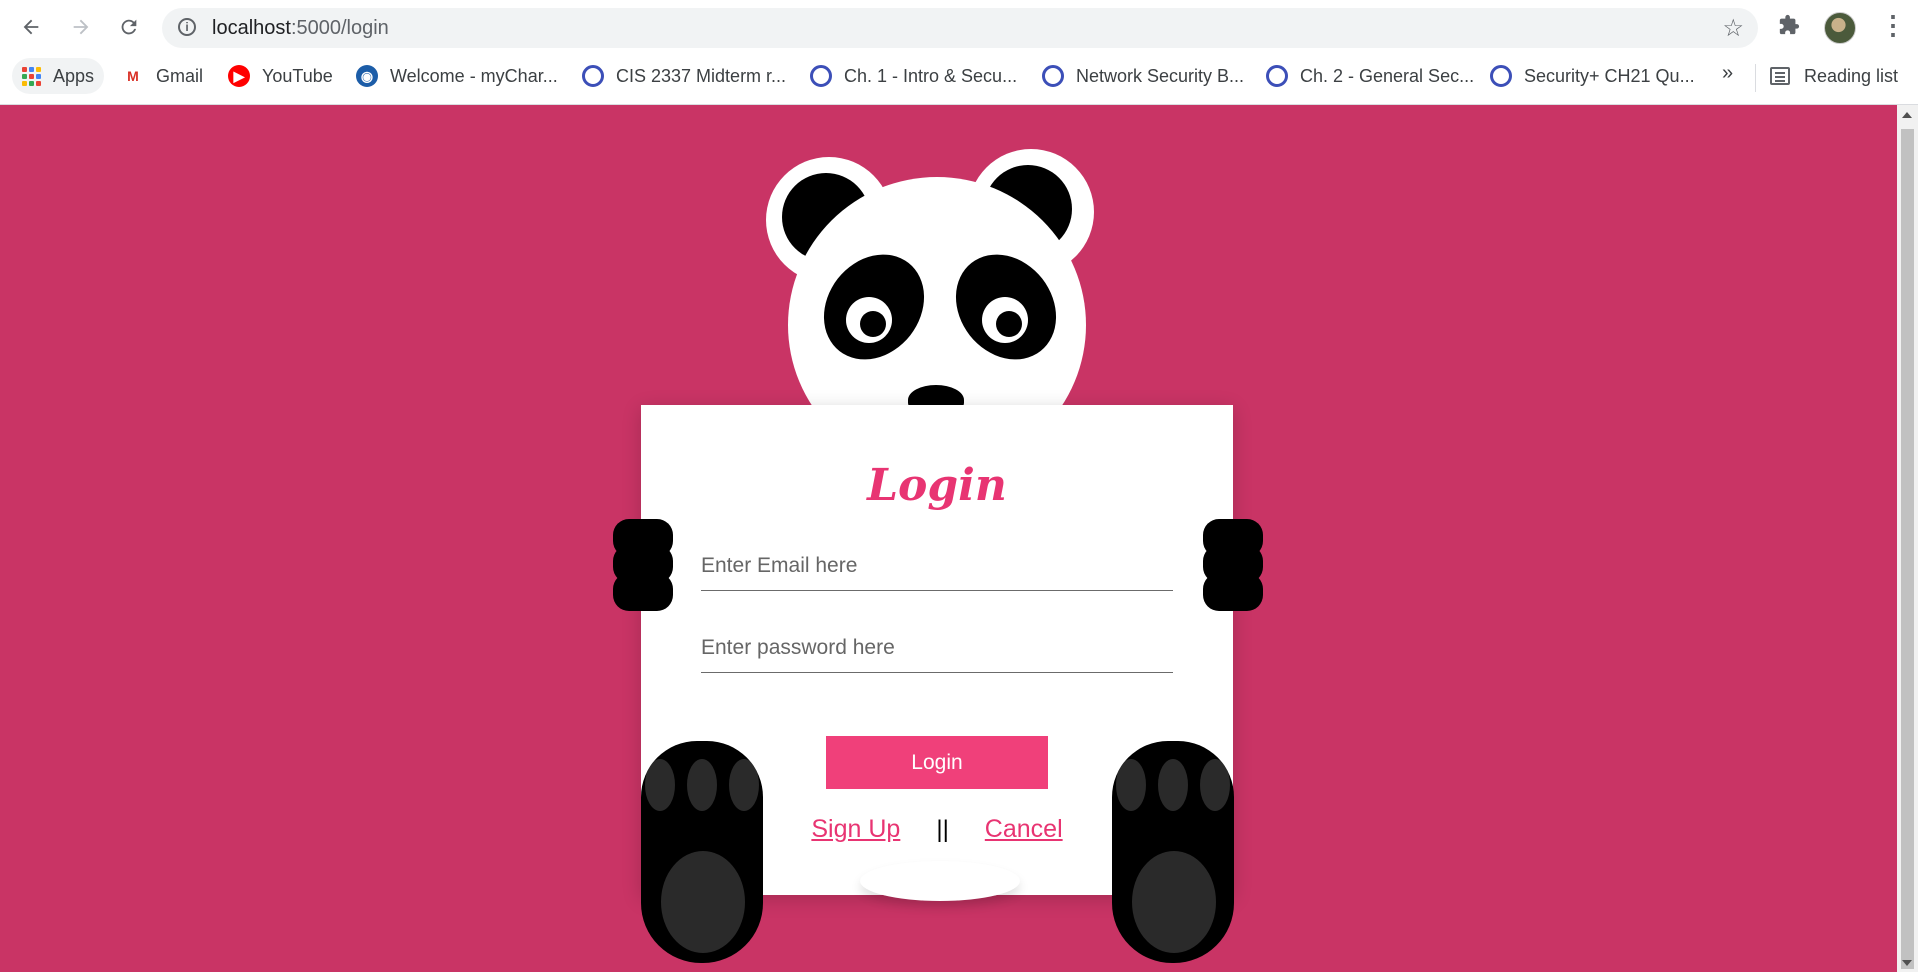  Describe the element at coordinates (367, 76) in the screenshot. I see `site-icon: ◉` at that location.